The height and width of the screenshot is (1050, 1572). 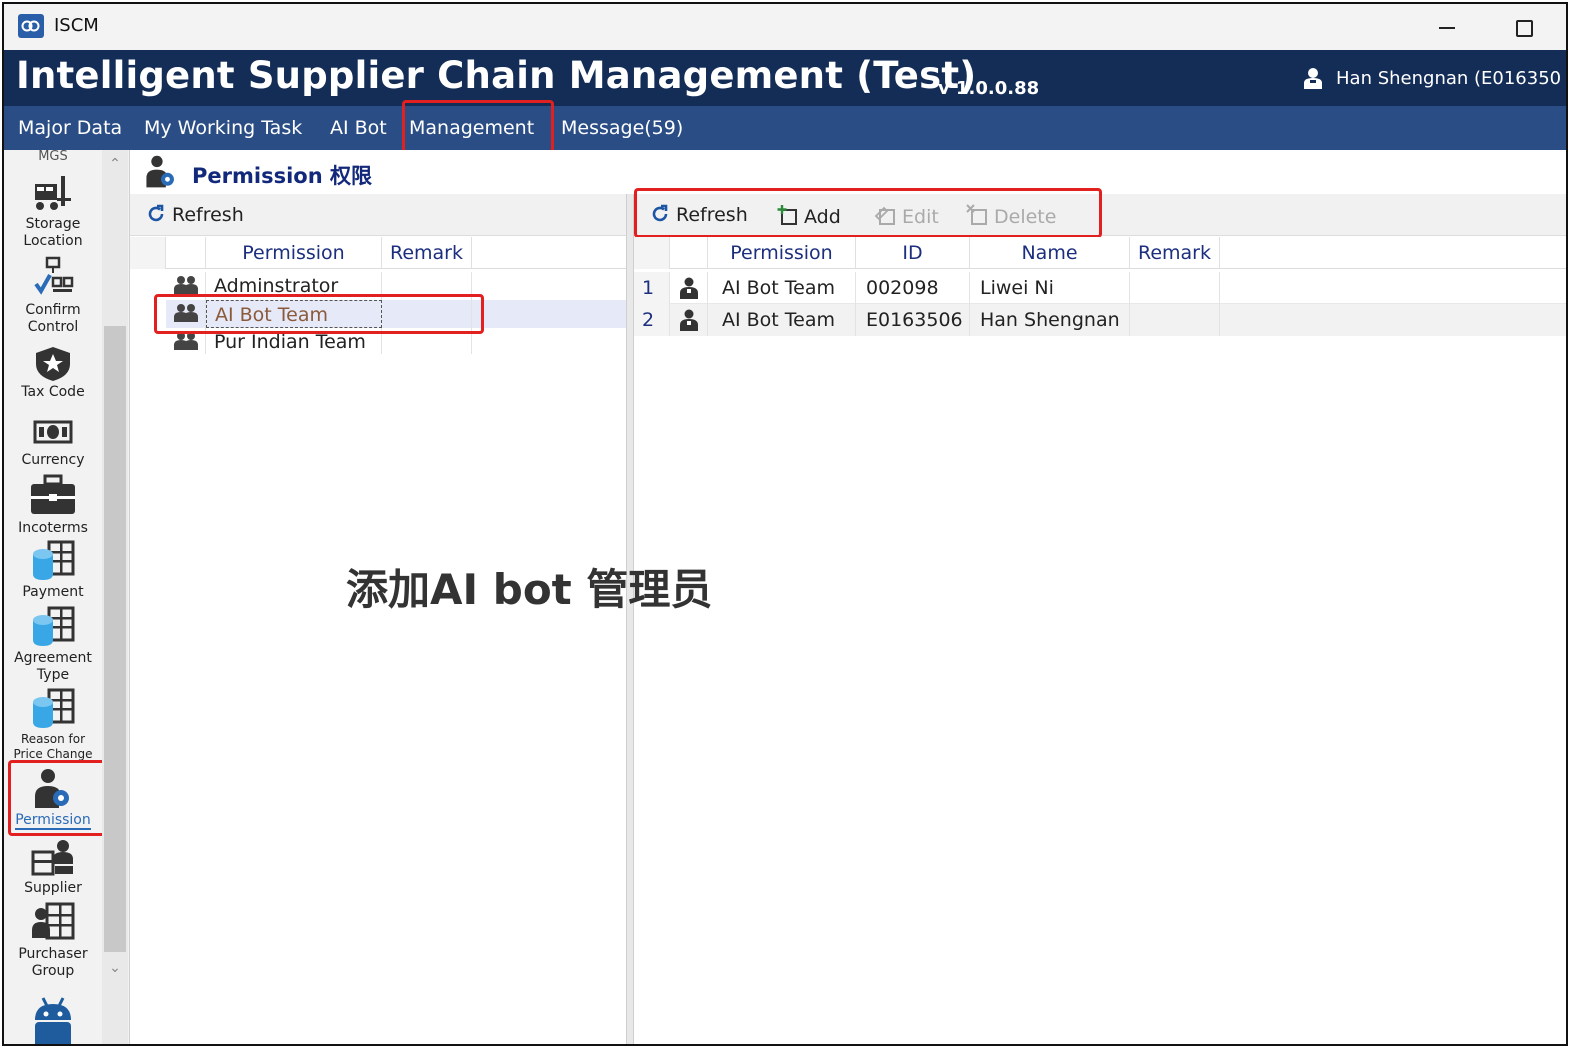 I want to click on sidebar-item-label: Currency, so click(x=53, y=460).